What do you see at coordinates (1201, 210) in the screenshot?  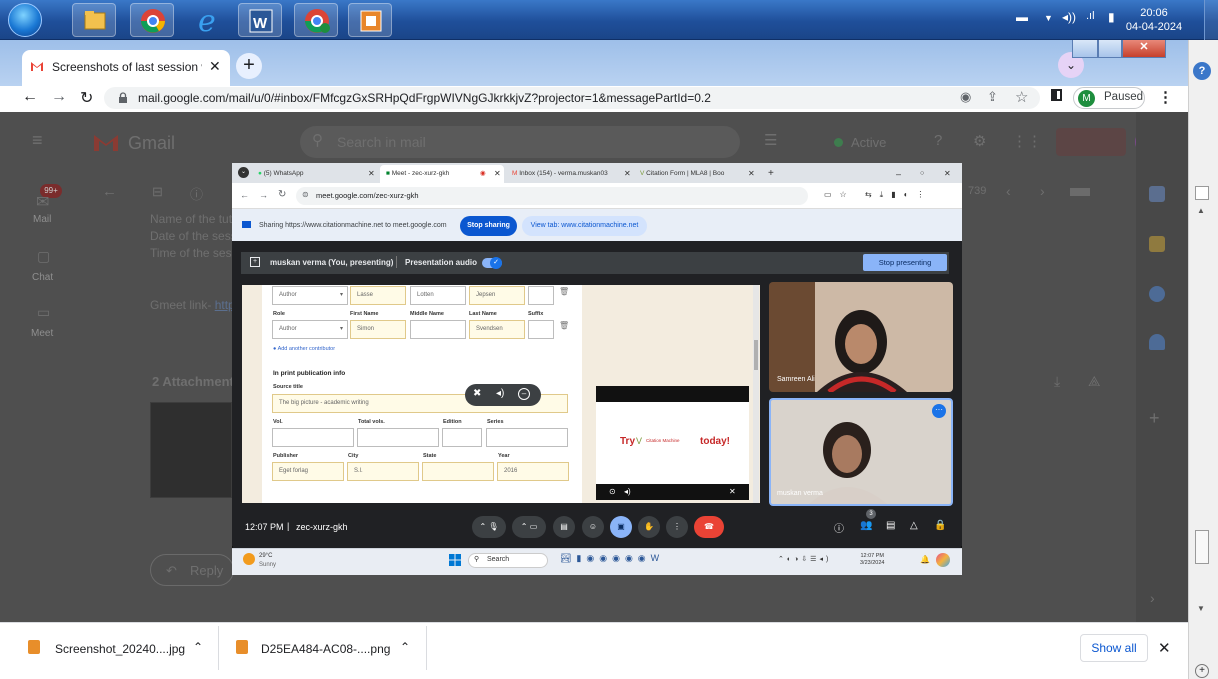 I see `scroll-up-icon: ▲` at bounding box center [1201, 210].